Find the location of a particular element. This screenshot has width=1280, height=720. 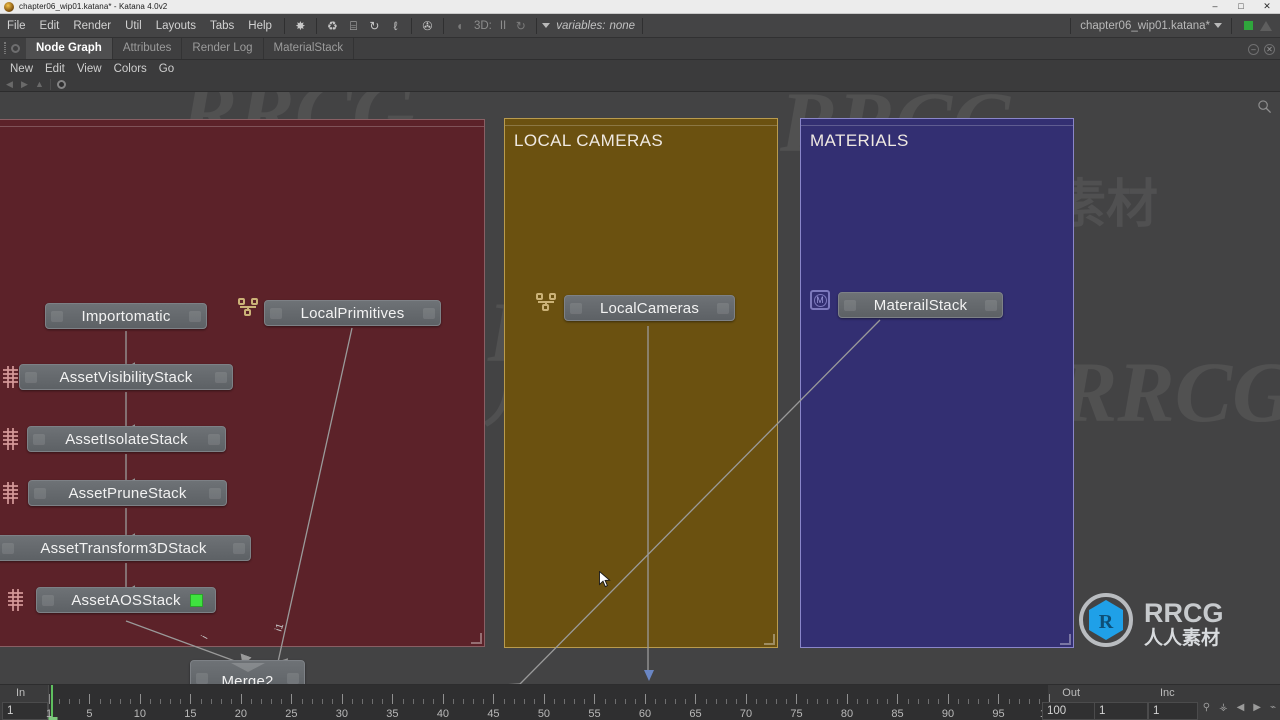

close-button: ✕ is located at coordinates (1267, 7).